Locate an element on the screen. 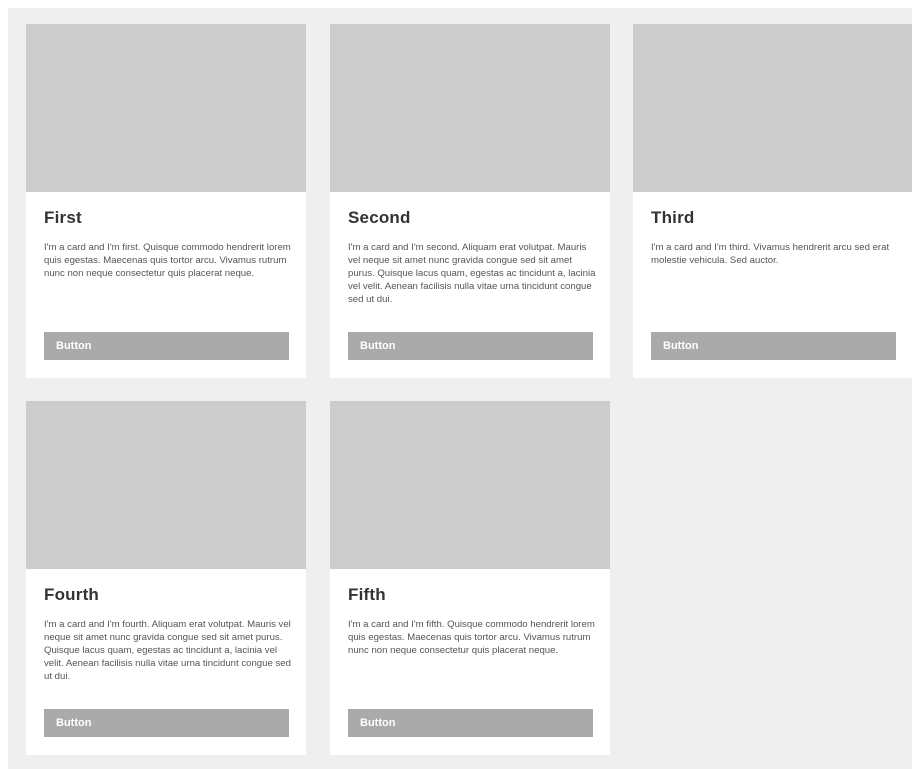 The width and height of the screenshot is (912, 769). card-title: Fourth is located at coordinates (72, 594).